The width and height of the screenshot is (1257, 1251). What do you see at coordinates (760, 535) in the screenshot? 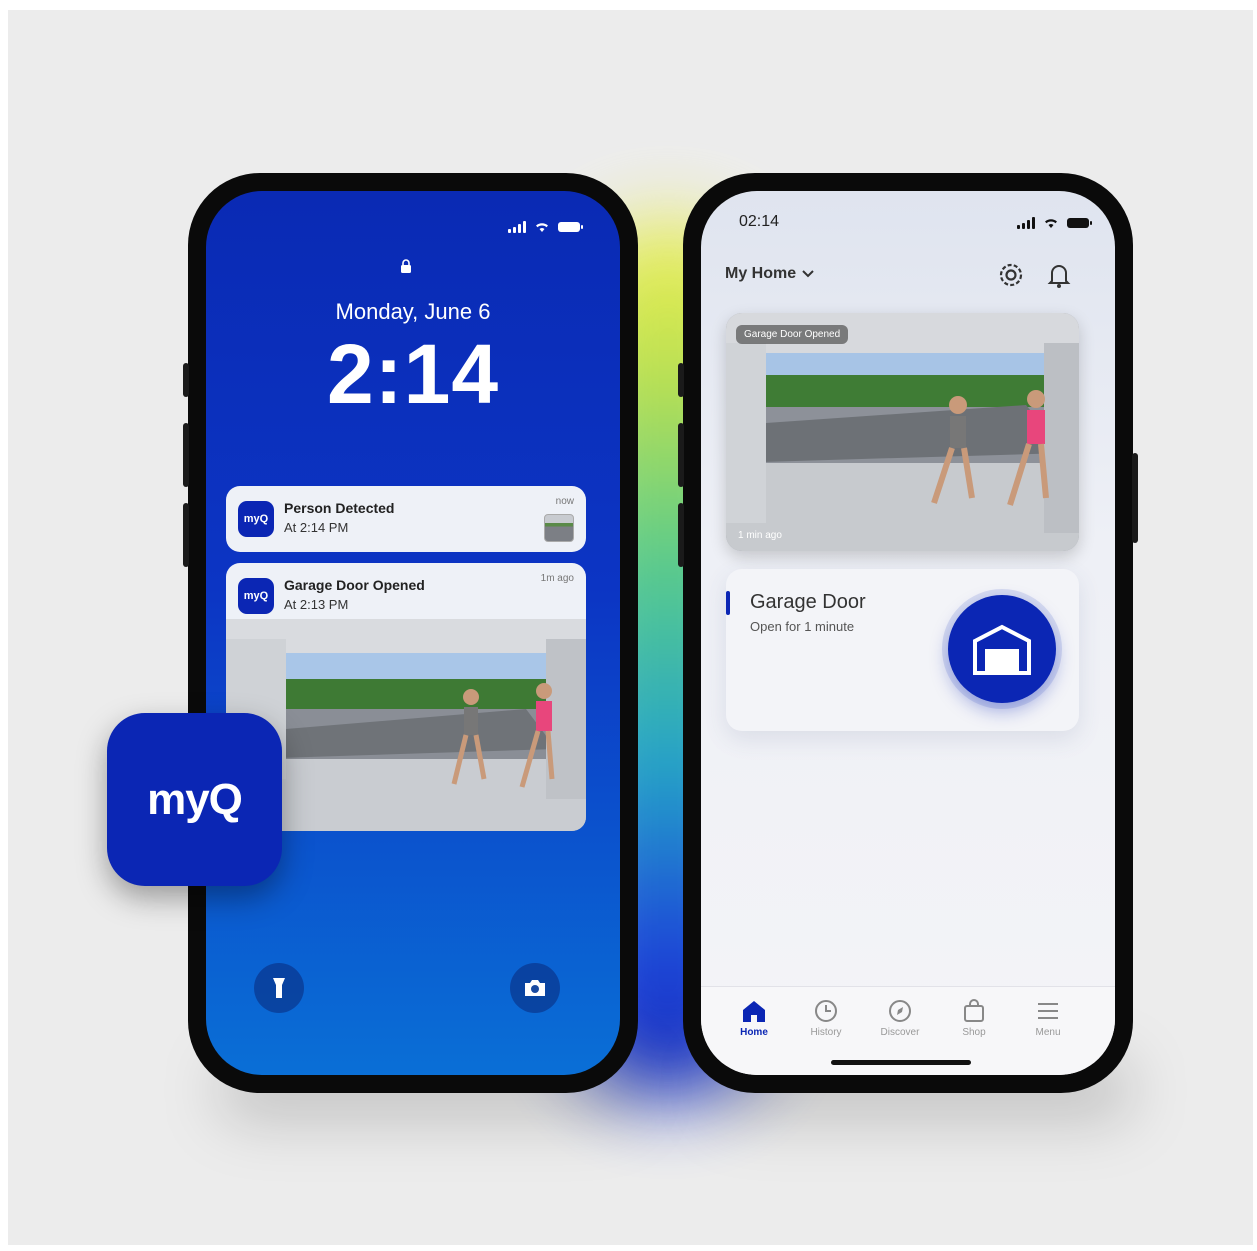
I see `camera-timestamp: 1 min ago` at bounding box center [760, 535].